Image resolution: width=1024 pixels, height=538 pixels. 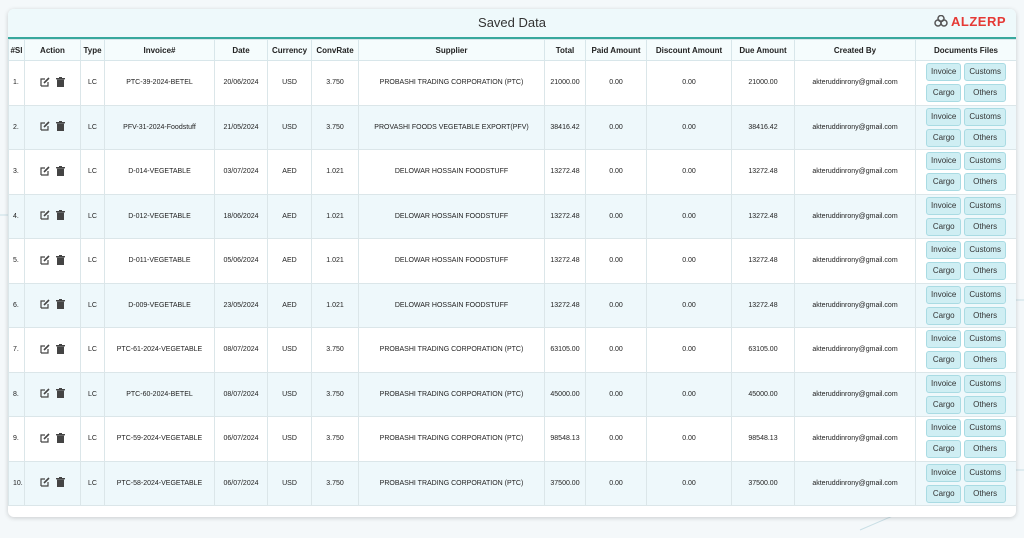 I want to click on column-header: Action, so click(x=52, y=50).